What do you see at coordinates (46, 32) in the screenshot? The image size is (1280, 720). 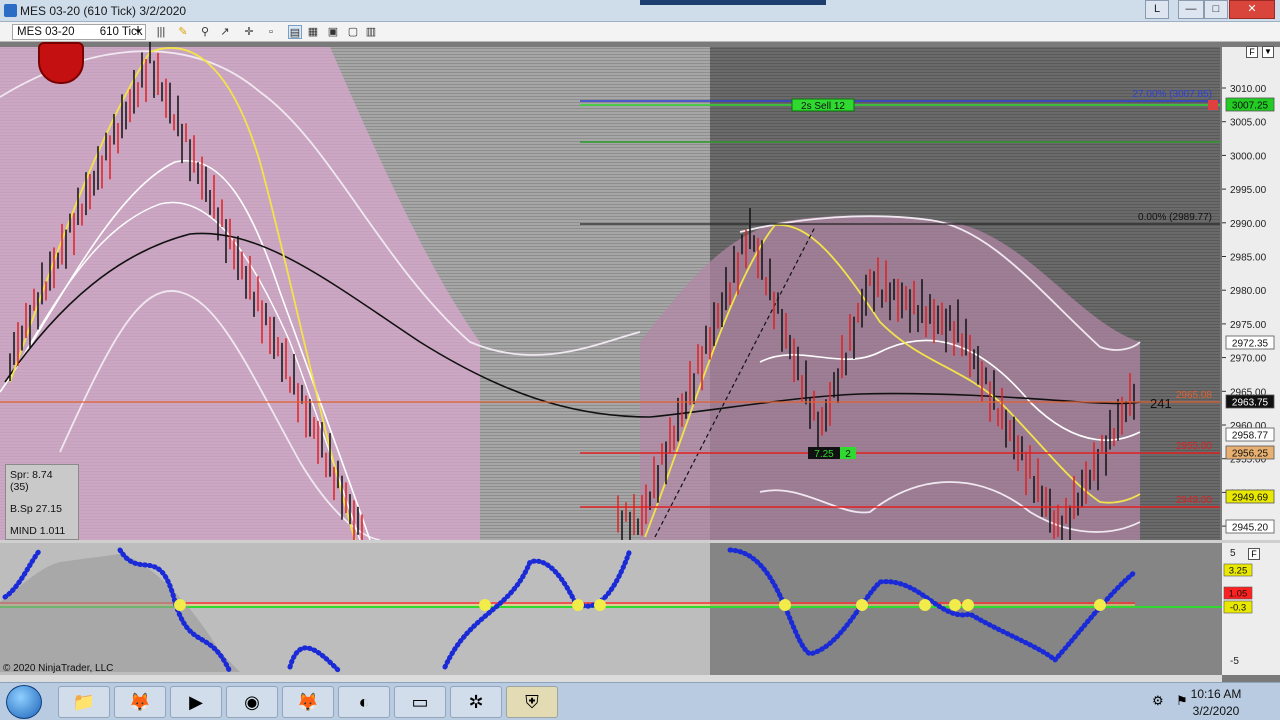 I see `instrument-label: MES 03-20` at bounding box center [46, 32].